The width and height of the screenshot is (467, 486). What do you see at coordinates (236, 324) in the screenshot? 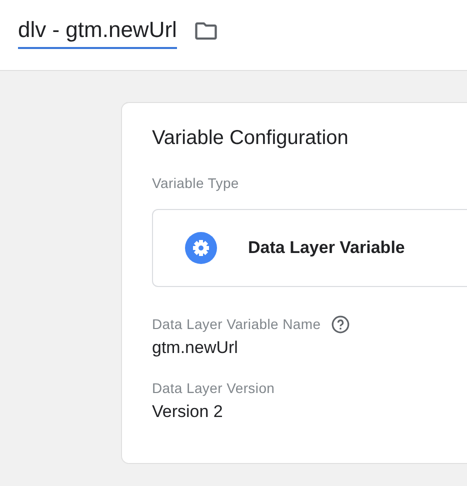
I see `field-label: Data Layer Variable Name` at bounding box center [236, 324].